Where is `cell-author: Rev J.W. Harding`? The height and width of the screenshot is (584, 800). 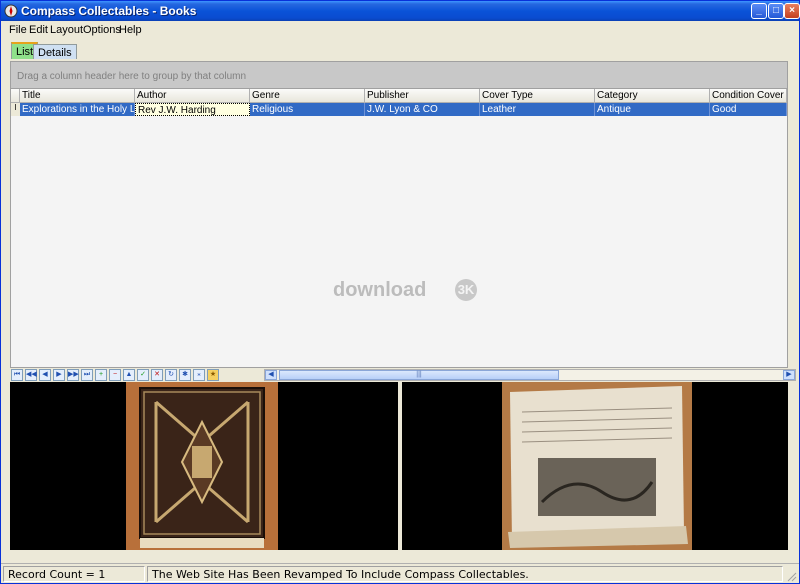
cell-author: Rev J.W. Harding is located at coordinates (192, 109).